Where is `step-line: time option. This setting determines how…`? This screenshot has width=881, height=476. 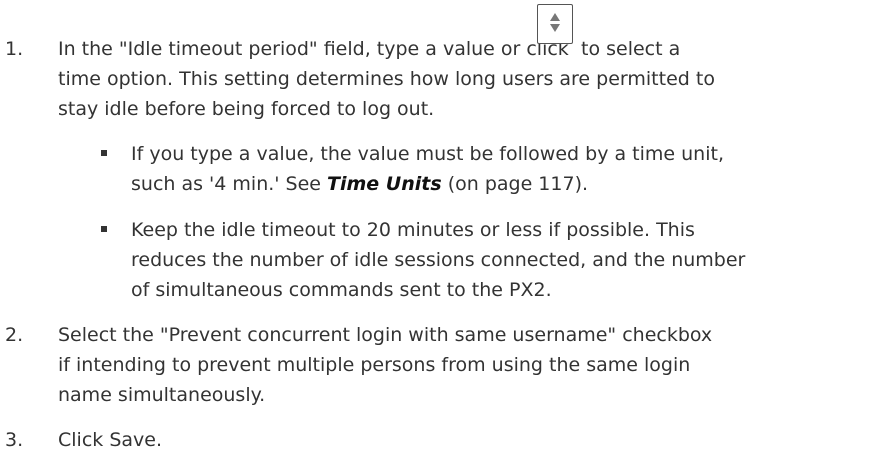
step-line: time option. This setting determines how… is located at coordinates (386, 79).